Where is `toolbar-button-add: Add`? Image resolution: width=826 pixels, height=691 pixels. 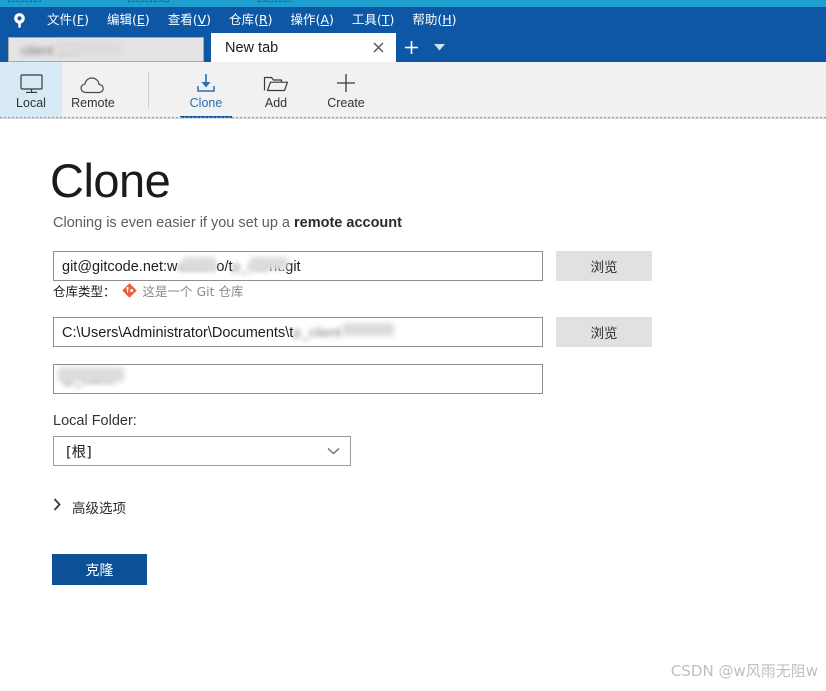
toolbar-button-add: Add is located at coordinates (276, 90).